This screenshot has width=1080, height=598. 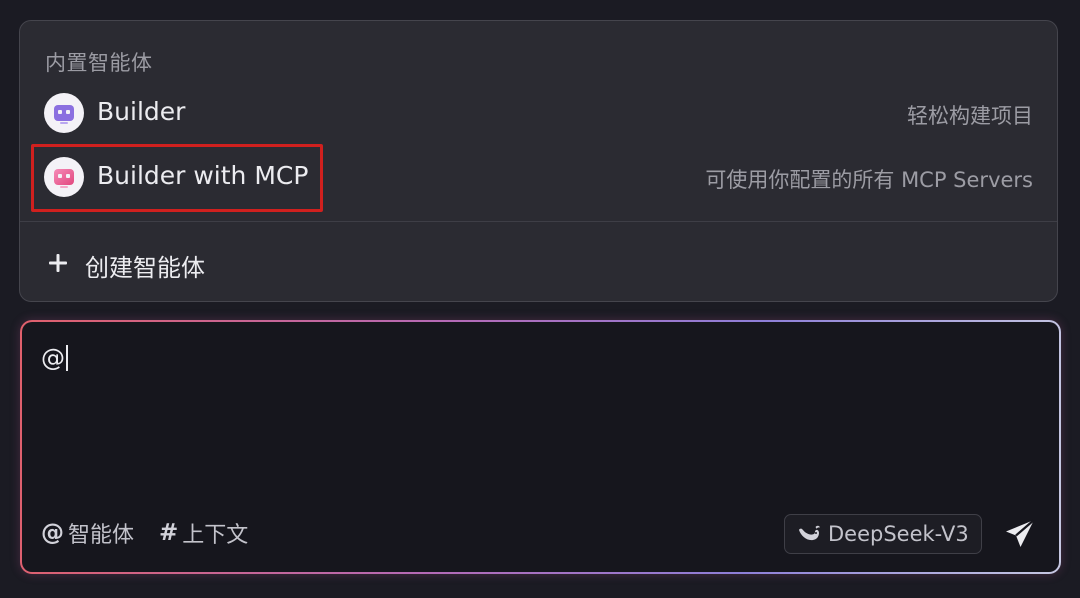 What do you see at coordinates (52, 533) in the screenshot?
I see `at-icon: @` at bounding box center [52, 533].